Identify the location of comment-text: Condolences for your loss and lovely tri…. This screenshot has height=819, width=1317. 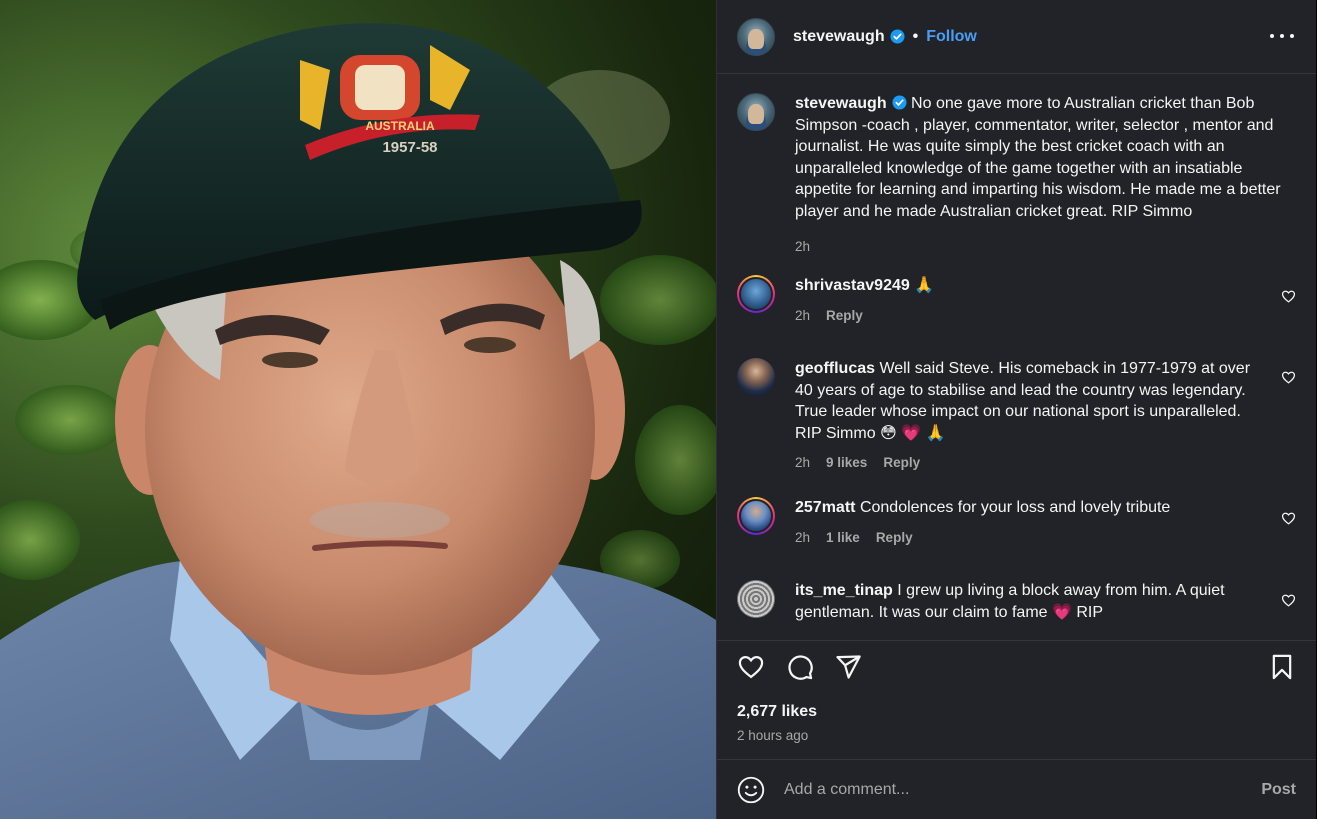
(1015, 507).